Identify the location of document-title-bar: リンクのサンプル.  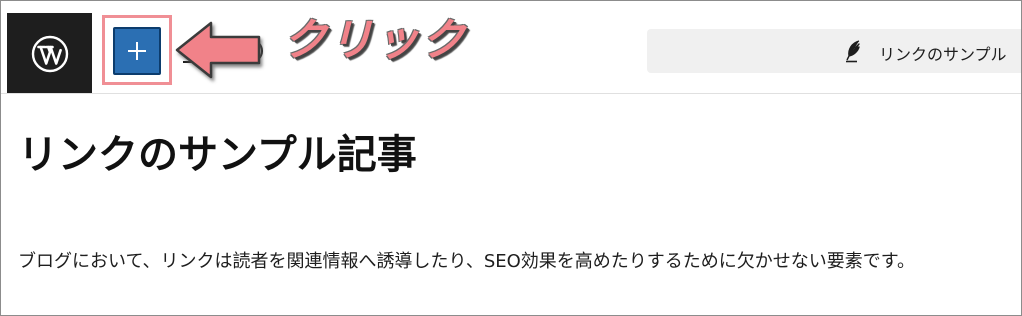
(834, 51).